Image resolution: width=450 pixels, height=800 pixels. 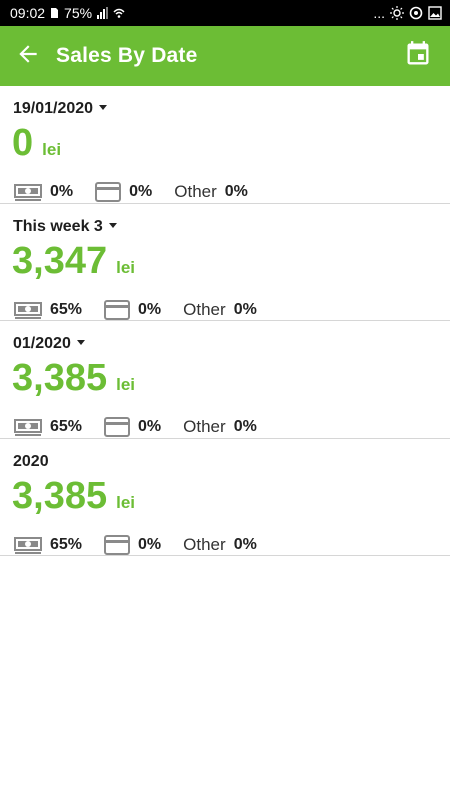 I want to click on amount-row: 3,347 lei, so click(x=73, y=261).